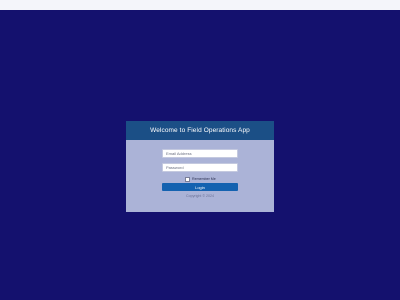 The image size is (400, 300). I want to click on remember-me-label: Remember Me, so click(204, 179).